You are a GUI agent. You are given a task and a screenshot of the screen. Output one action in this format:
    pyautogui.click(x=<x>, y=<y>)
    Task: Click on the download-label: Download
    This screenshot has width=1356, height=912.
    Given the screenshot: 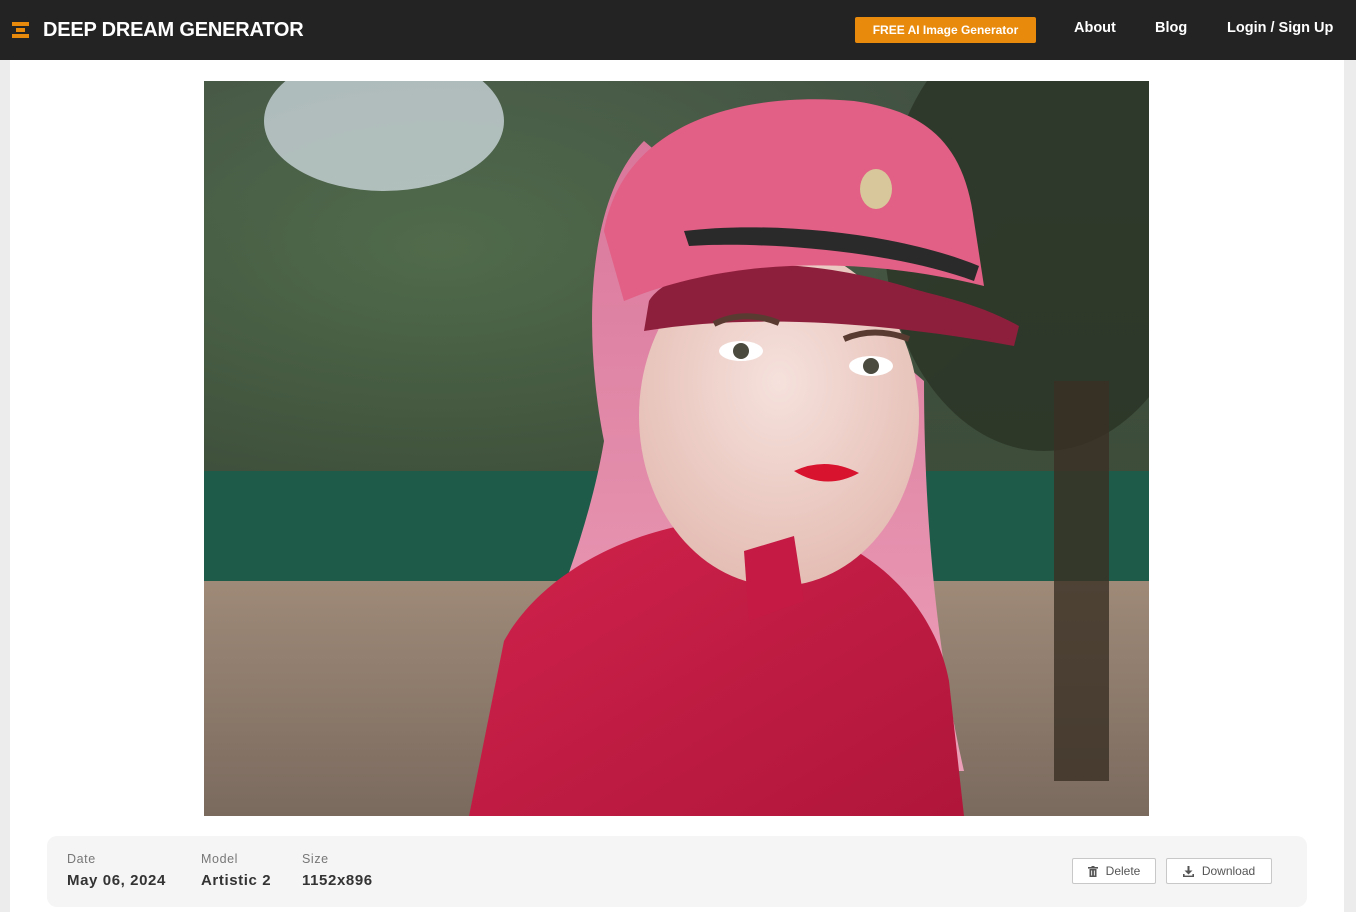 What is the action you would take?
    pyautogui.click(x=1228, y=871)
    